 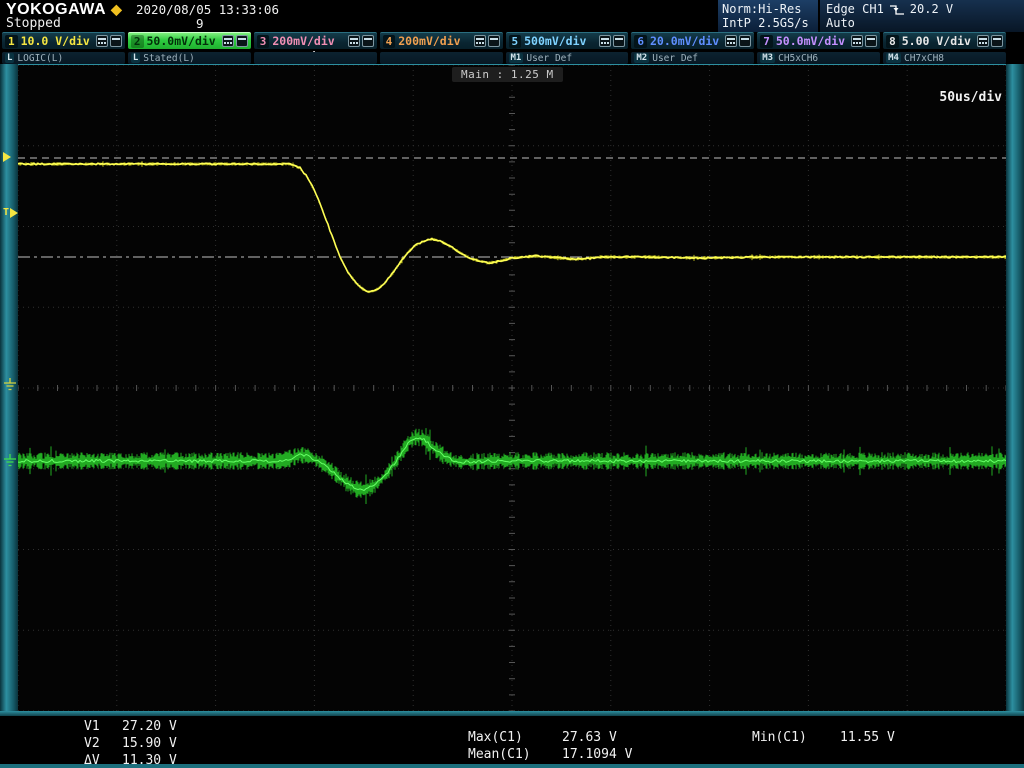 What do you see at coordinates (117, 9) in the screenshot?
I see `brand-diamond-icon: ◆` at bounding box center [117, 9].